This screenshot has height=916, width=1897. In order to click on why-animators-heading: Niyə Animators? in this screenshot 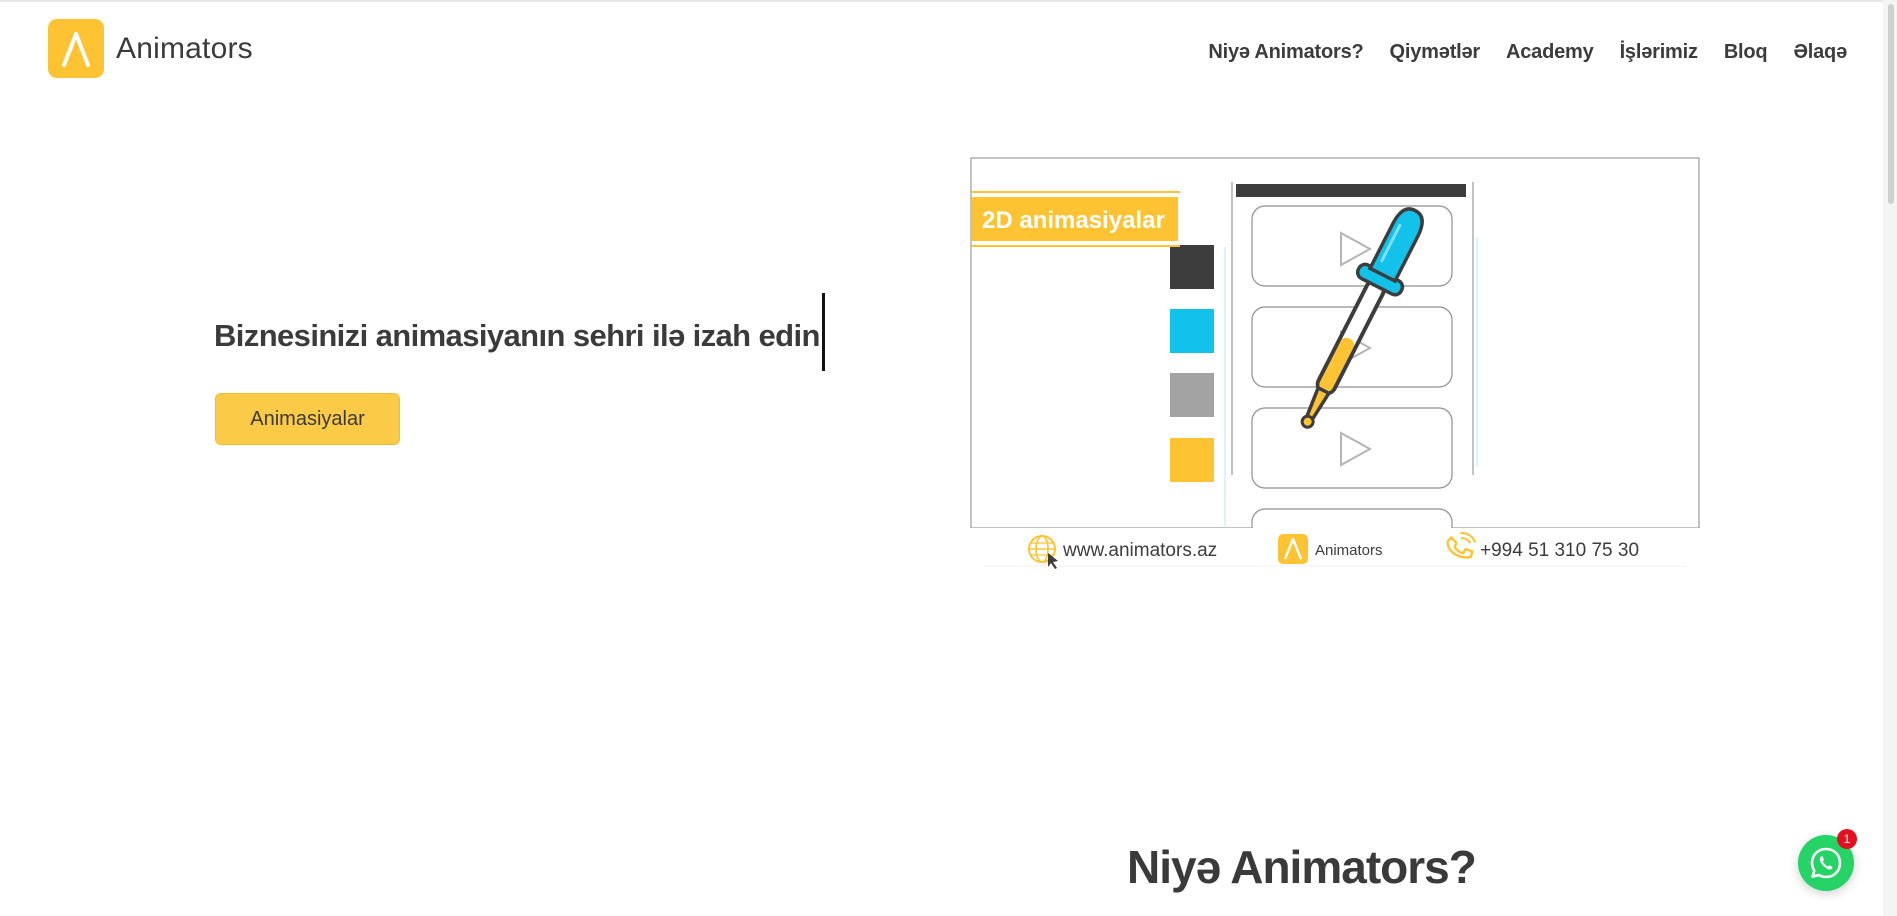, I will do `click(1302, 867)`.